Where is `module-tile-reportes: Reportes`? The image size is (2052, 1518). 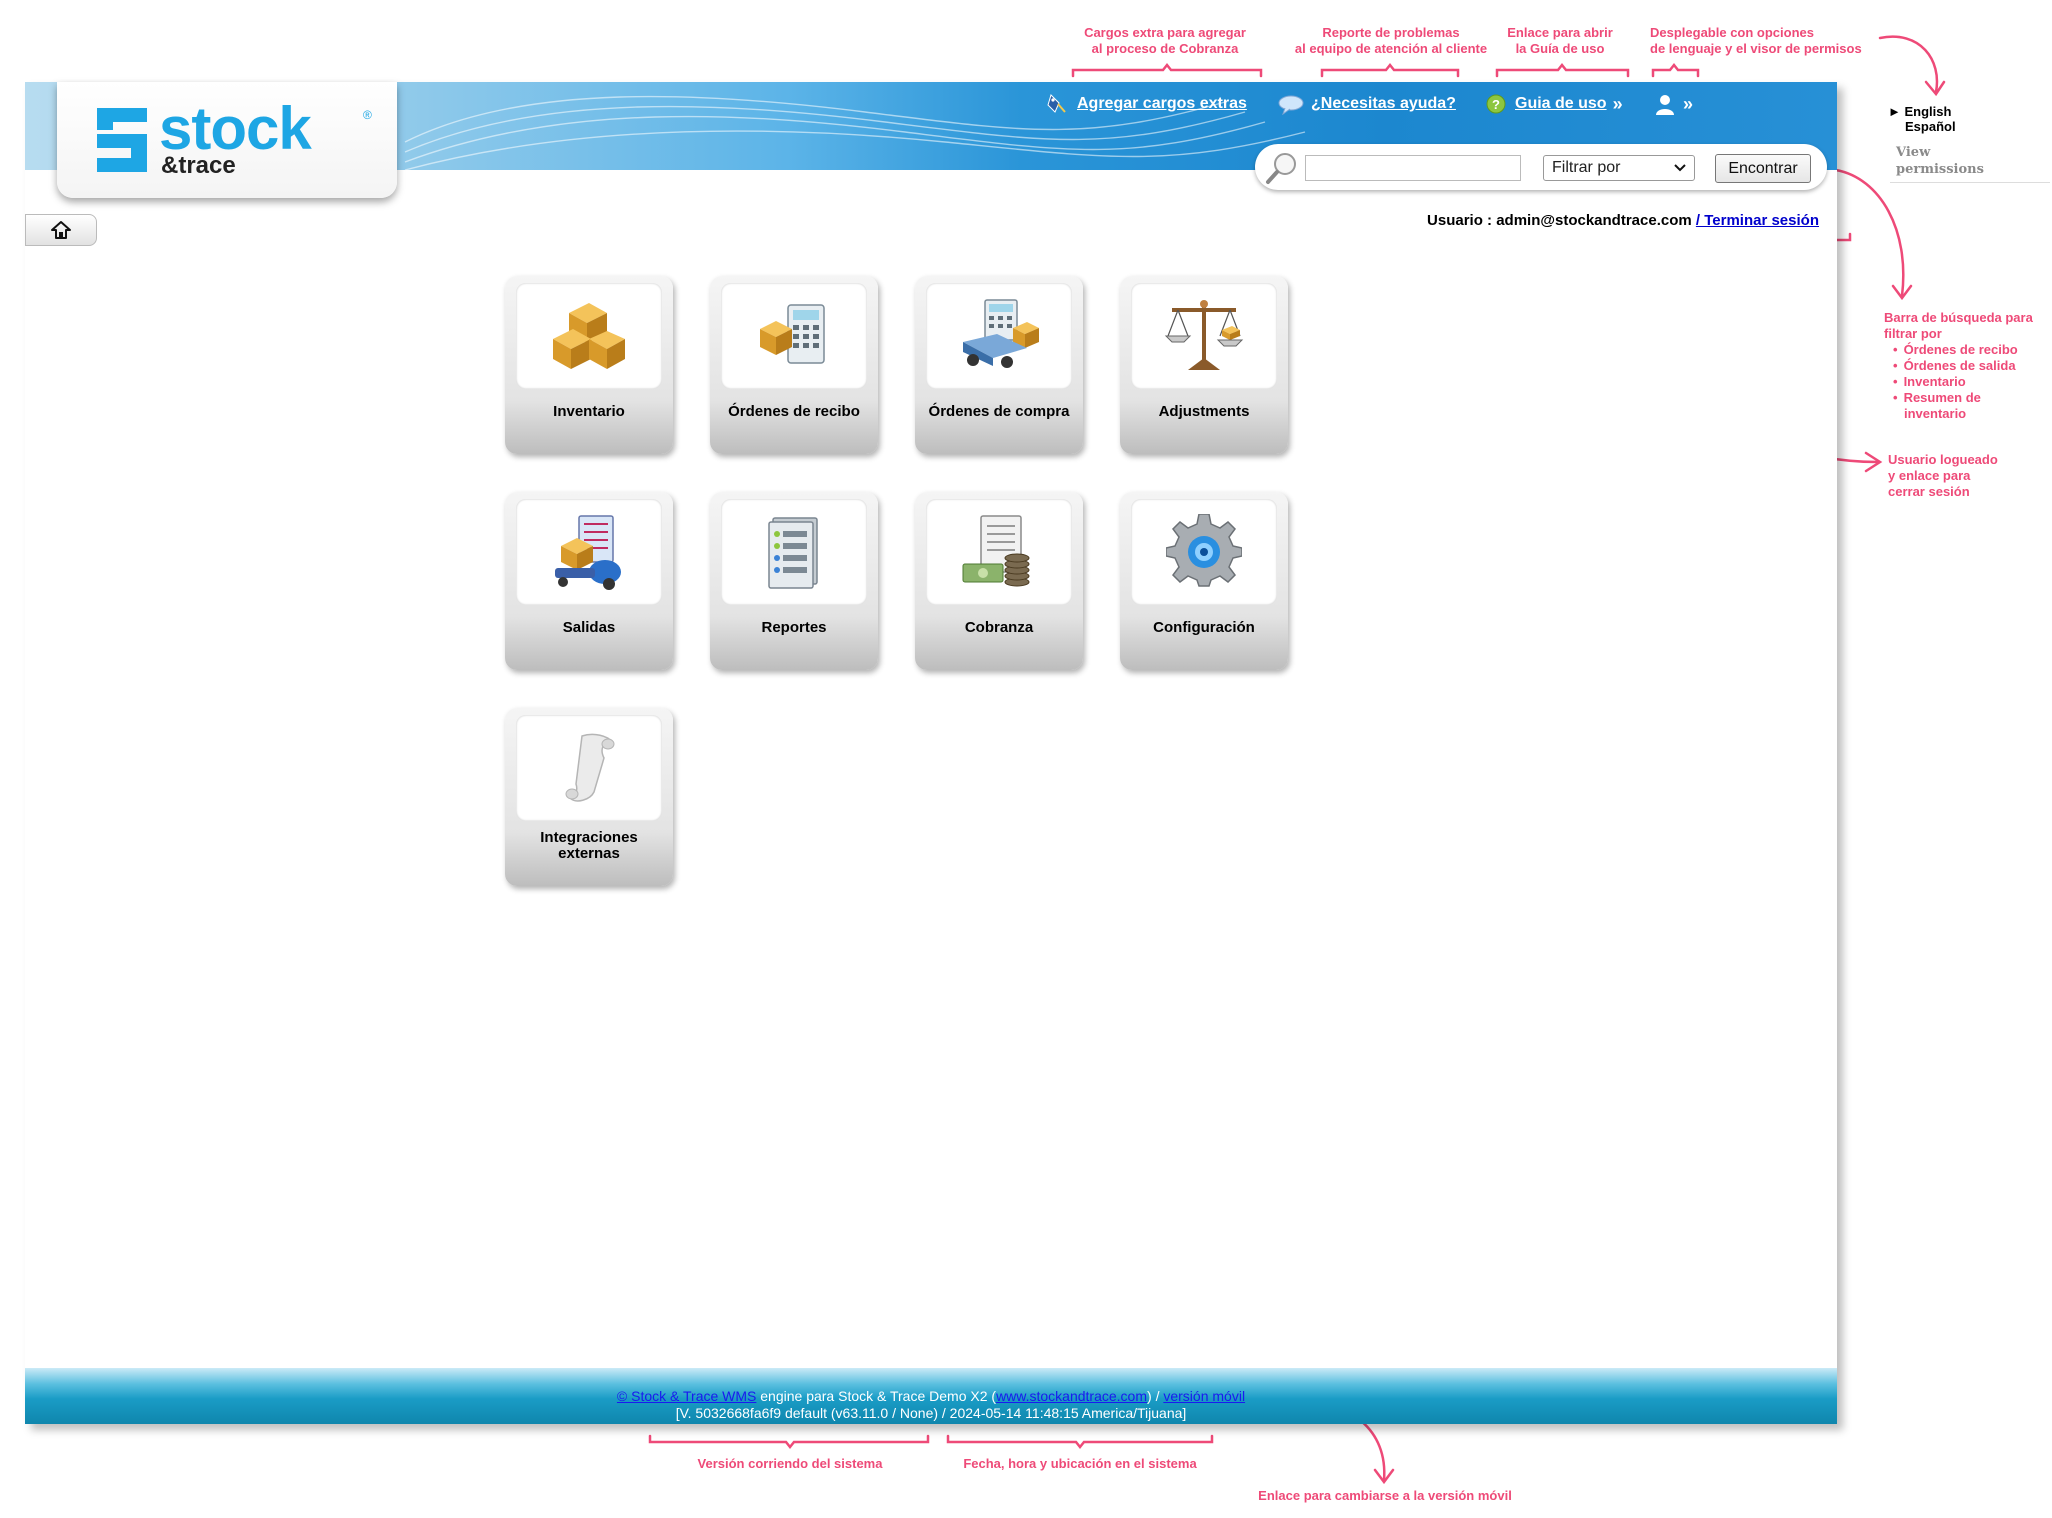
module-tile-reportes: Reportes is located at coordinates (794, 581).